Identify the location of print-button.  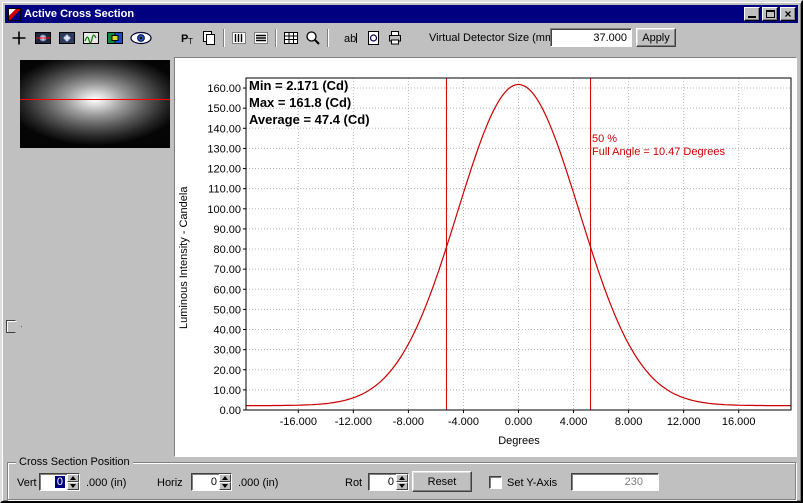
(395, 38).